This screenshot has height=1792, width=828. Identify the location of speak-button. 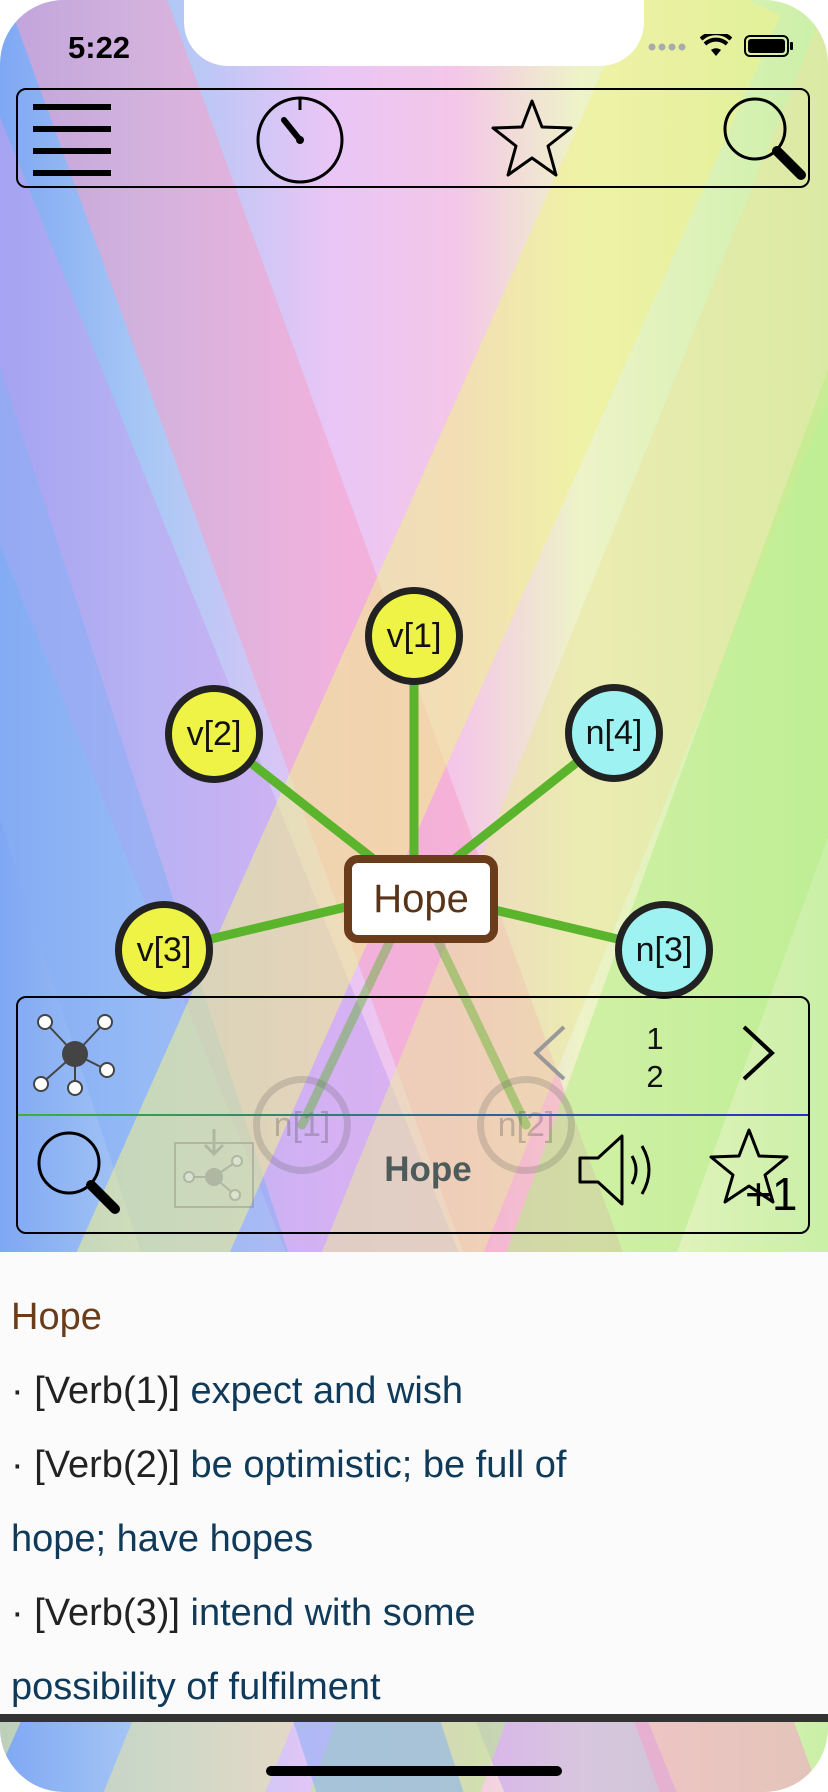
(618, 1172).